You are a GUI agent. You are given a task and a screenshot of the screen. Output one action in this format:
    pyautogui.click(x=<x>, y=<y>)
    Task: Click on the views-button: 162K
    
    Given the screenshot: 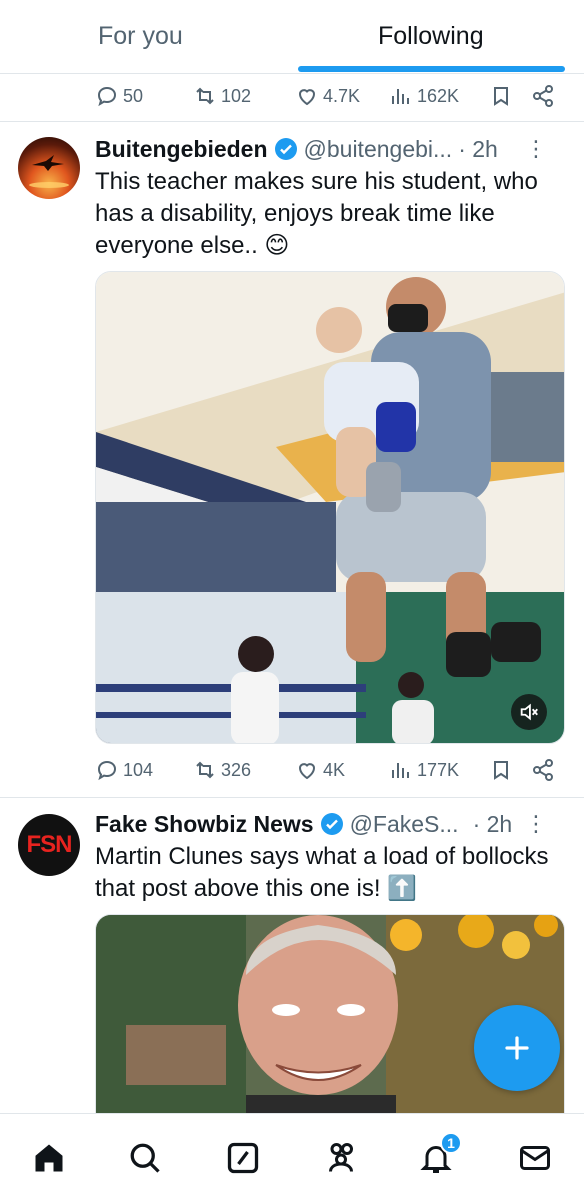 What is the action you would take?
    pyautogui.click(x=424, y=96)
    